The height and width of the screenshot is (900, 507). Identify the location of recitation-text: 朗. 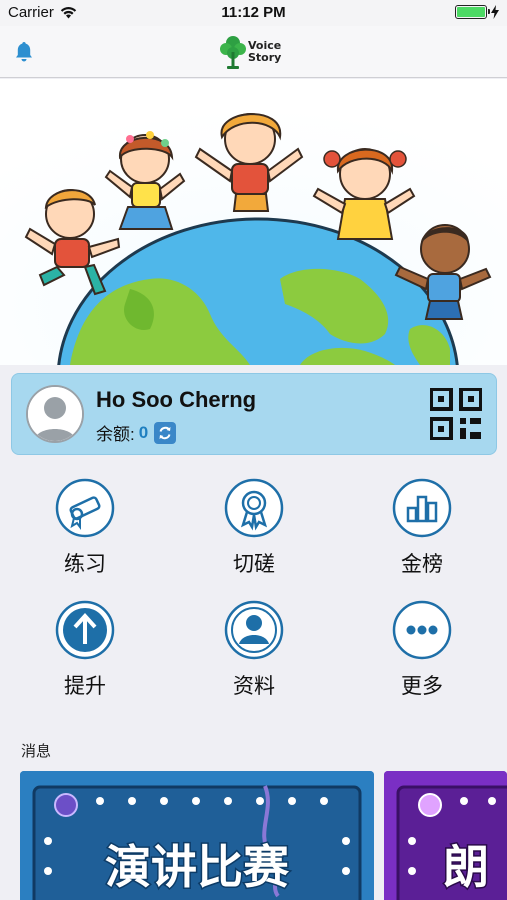
(466, 867).